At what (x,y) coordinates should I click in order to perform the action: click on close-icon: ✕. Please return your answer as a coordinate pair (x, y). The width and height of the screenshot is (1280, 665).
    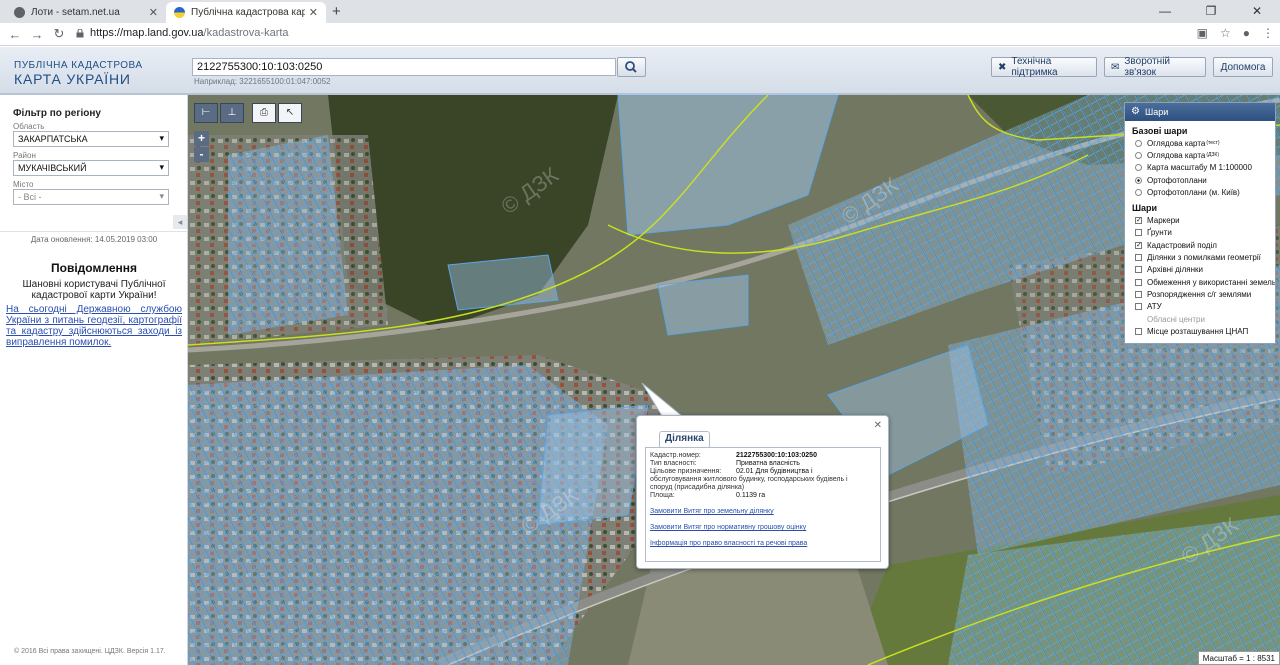
    Looking at the image, I should click on (878, 425).